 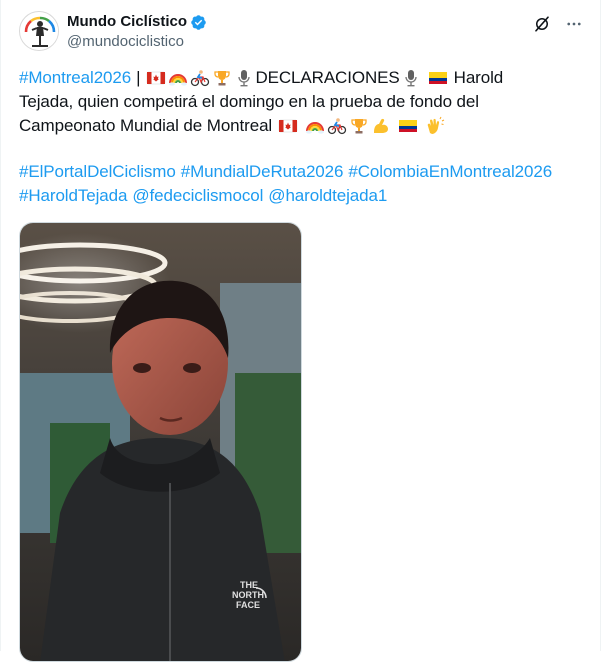 I want to click on tweet-body-line-3: Campeonato Mundial de Montreal, so click(x=146, y=125).